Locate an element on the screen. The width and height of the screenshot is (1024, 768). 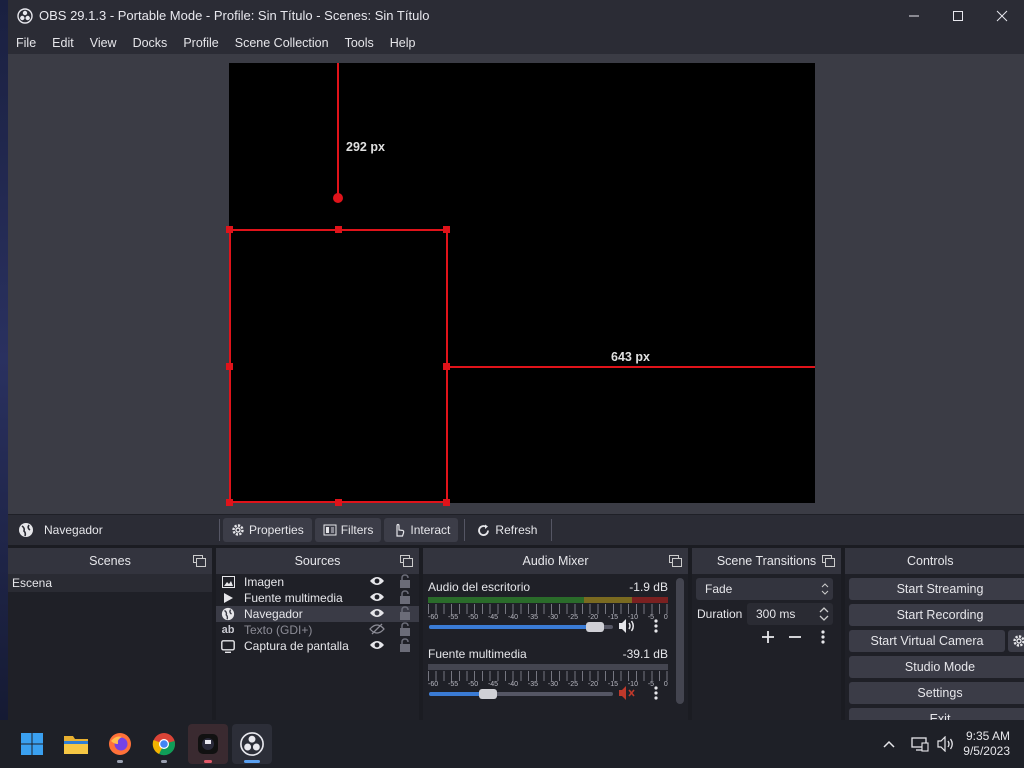
menu-profile: Profile is located at coordinates (200, 43).